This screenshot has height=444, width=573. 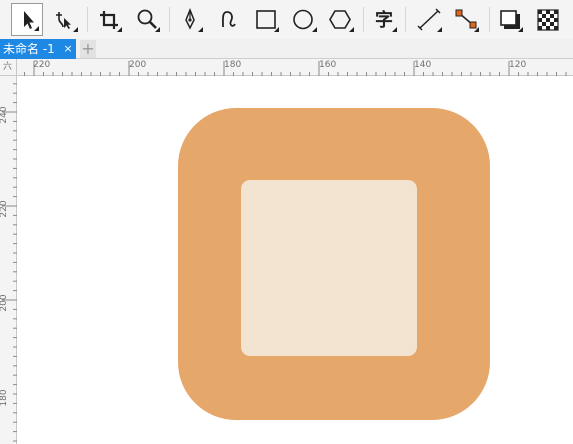 I want to click on close-icon: ×, so click(x=68, y=49).